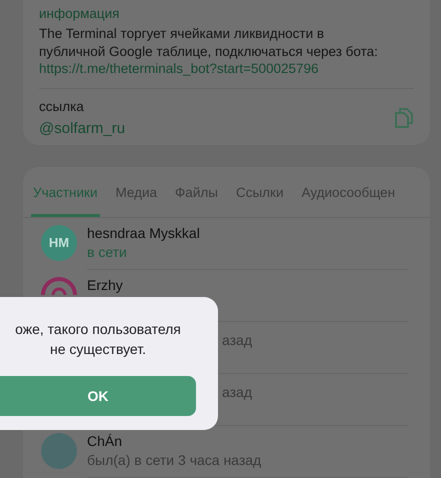 Image resolution: width=441 pixels, height=478 pixels. I want to click on member-name: ChÁn, so click(105, 440).